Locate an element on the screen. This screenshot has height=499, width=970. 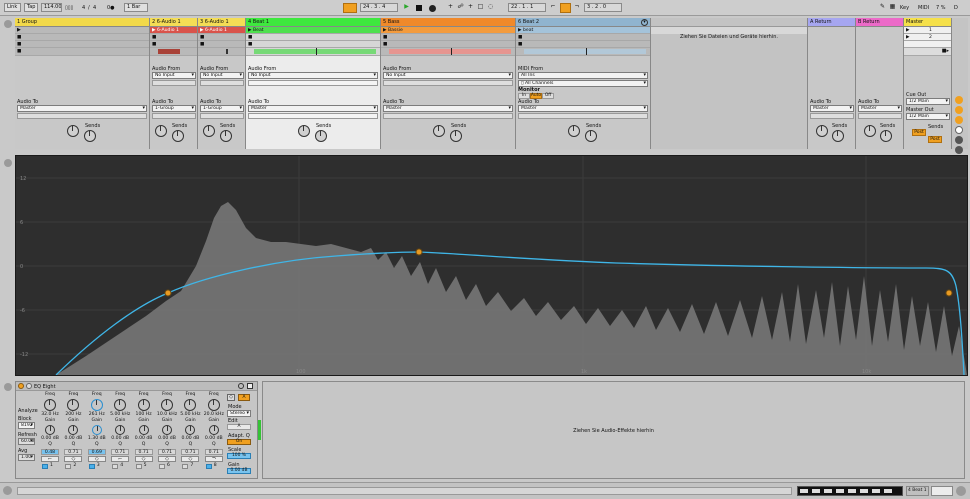
band-activator: 6 is located at coordinates (167, 466).